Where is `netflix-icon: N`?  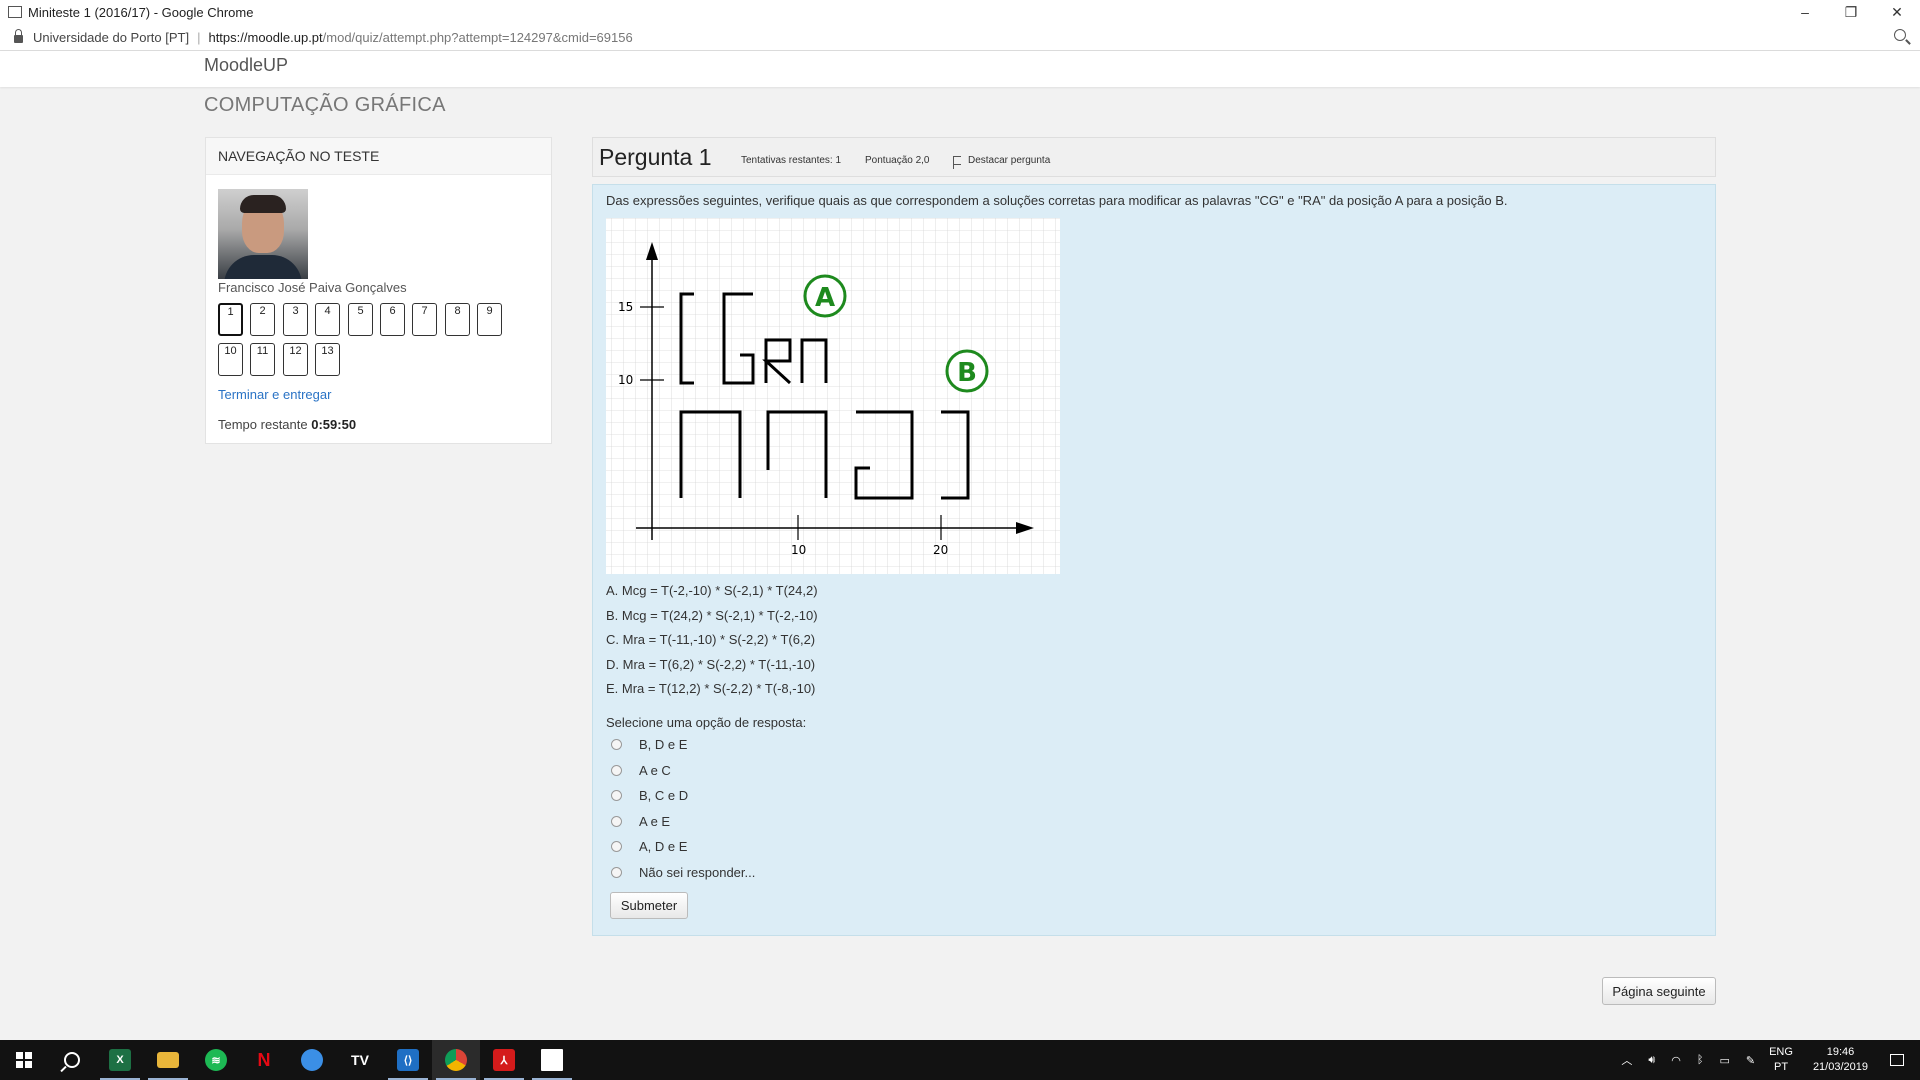
netflix-icon: N is located at coordinates (264, 1059).